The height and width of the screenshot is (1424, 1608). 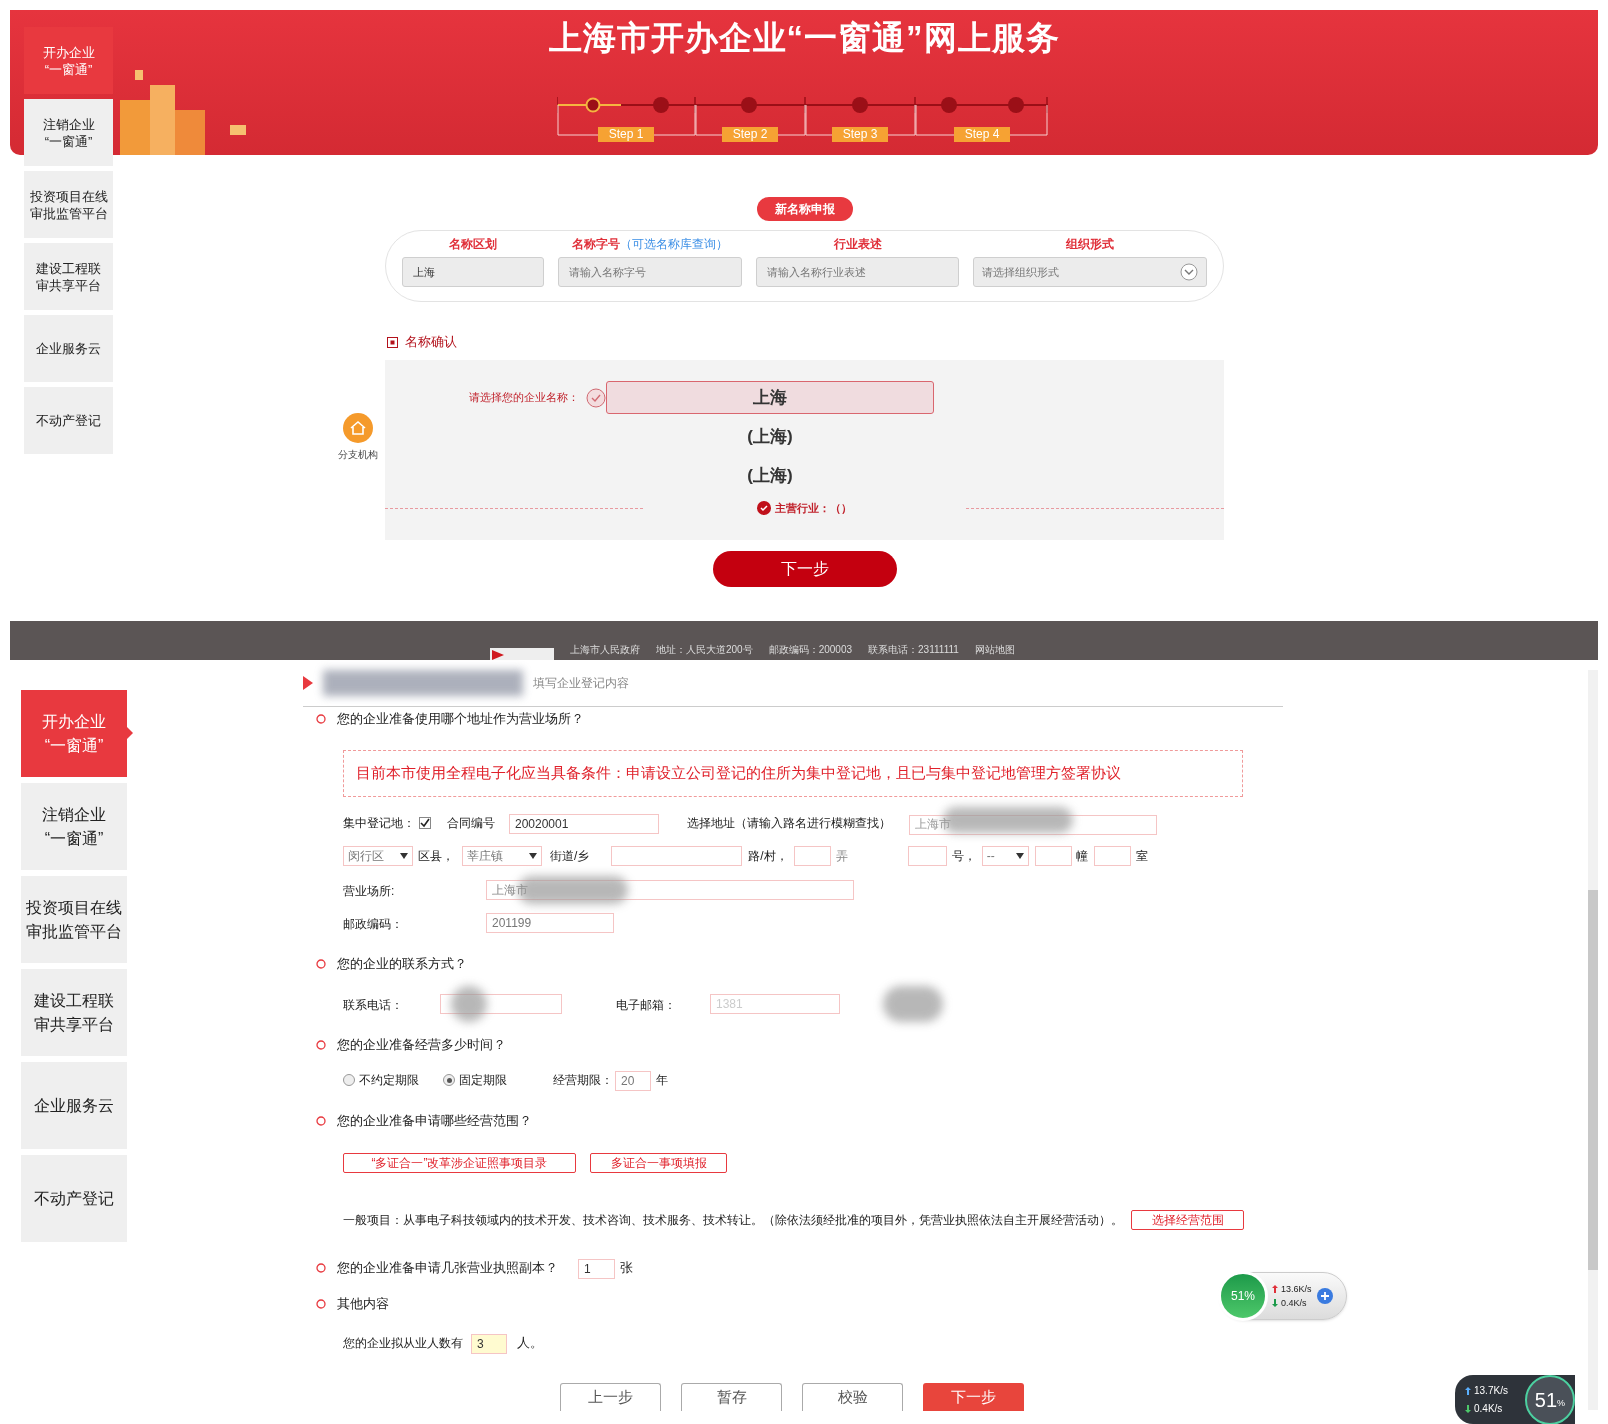 I want to click on postal-code-field: 201199, so click(x=550, y=923).